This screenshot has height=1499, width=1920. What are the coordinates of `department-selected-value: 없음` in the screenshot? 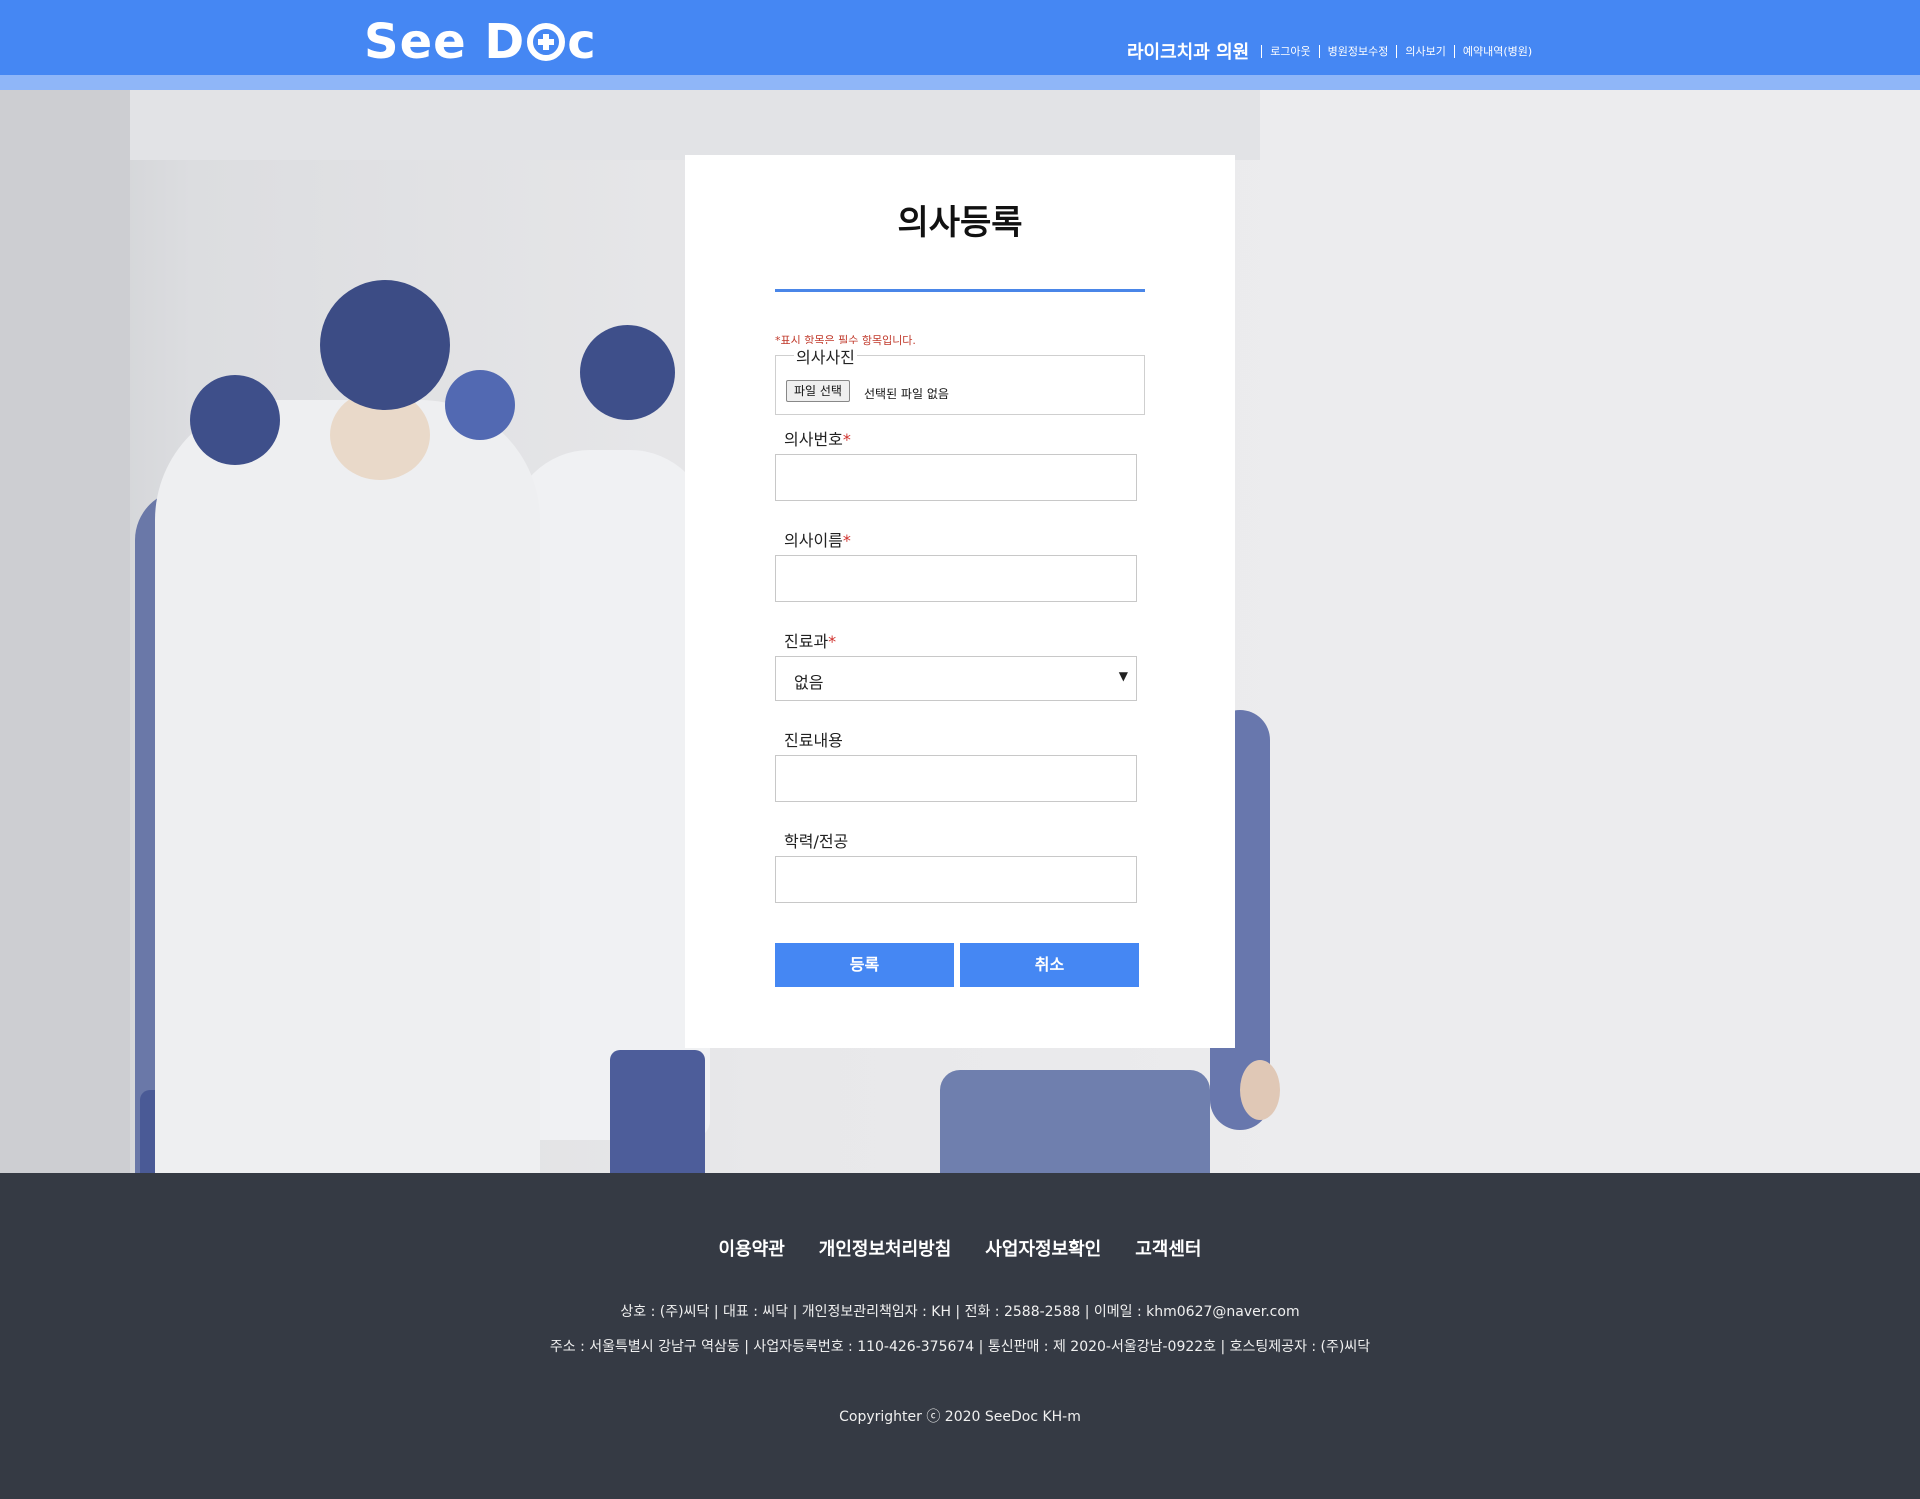 It's located at (809, 682).